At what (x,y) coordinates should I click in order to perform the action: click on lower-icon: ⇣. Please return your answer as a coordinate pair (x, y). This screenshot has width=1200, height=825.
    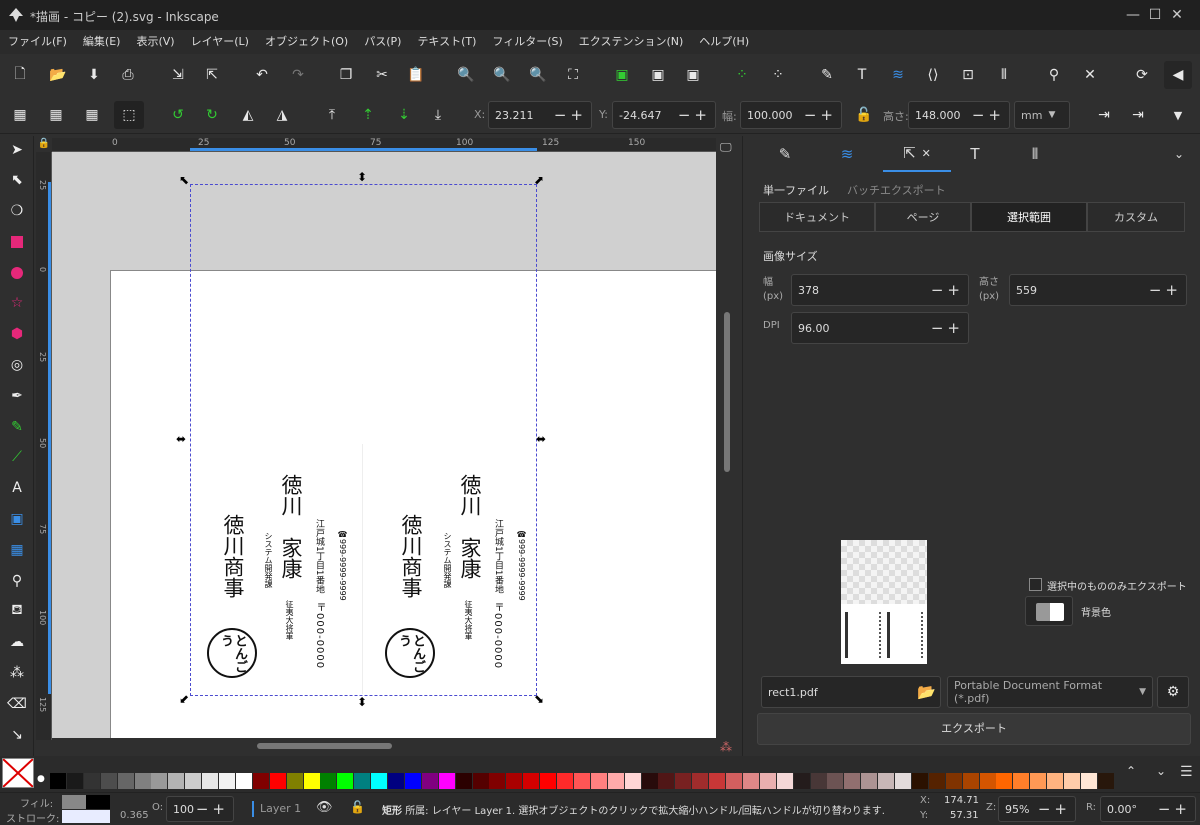
    Looking at the image, I should click on (404, 115).